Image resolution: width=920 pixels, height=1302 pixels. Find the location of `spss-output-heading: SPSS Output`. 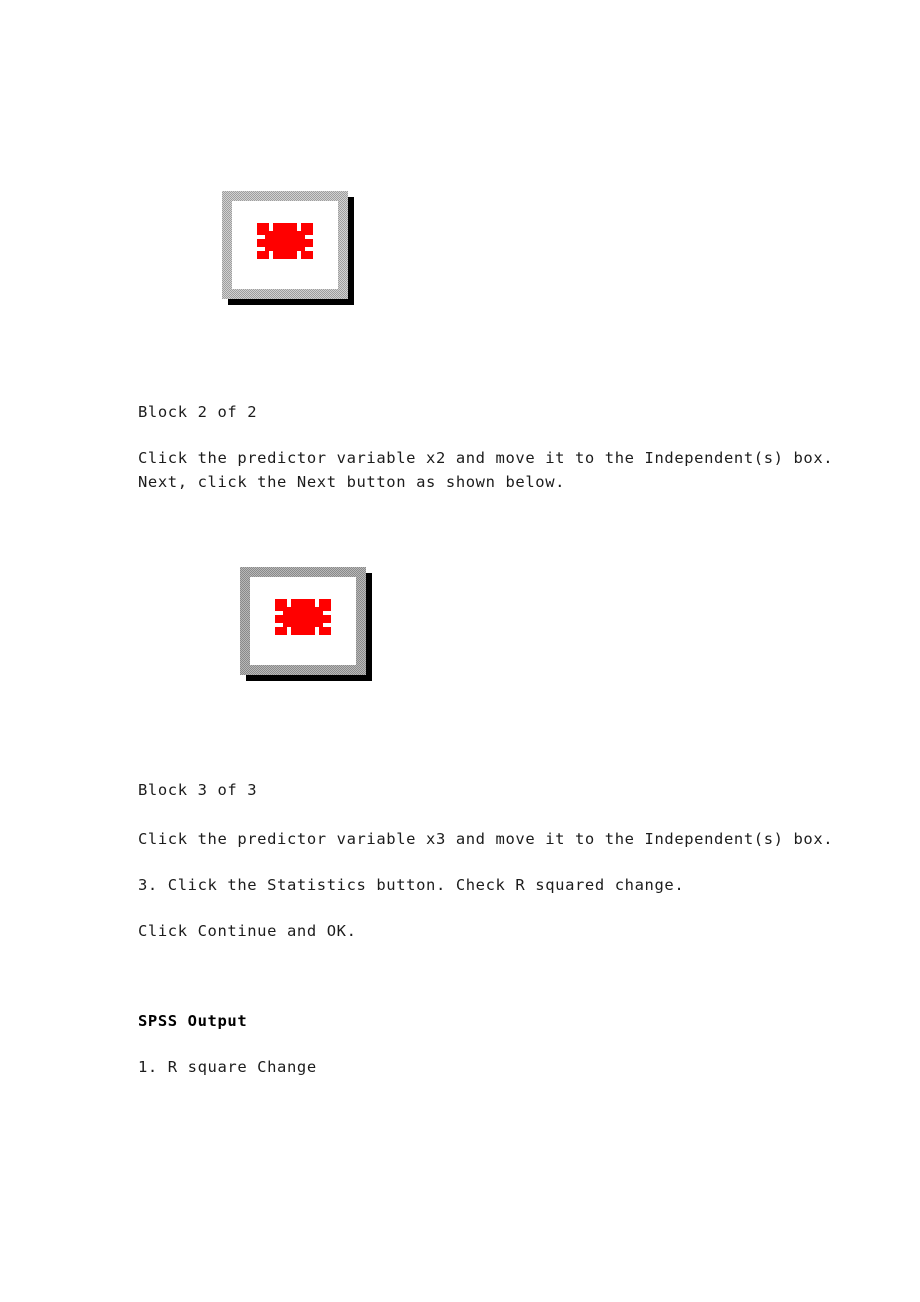

spss-output-heading: SPSS Output is located at coordinates (193, 1021).